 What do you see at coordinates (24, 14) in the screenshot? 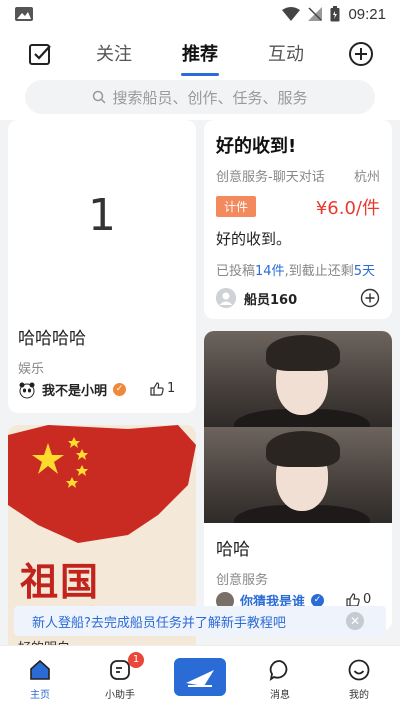
I see `image-notification-icon` at bounding box center [24, 14].